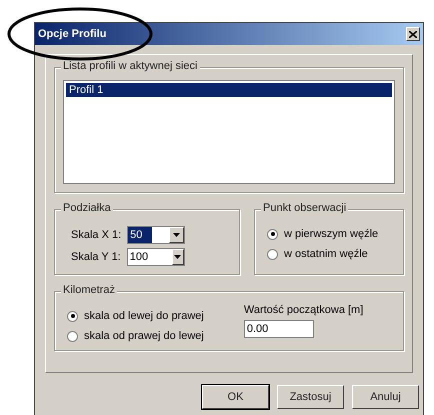  I want to click on close-button, so click(413, 34).